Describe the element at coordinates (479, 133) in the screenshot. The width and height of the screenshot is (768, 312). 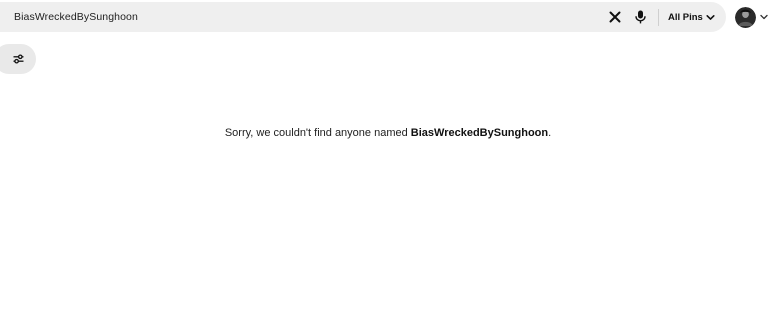
I see `empty-results-name: BiasWreckedBySunghoon` at that location.